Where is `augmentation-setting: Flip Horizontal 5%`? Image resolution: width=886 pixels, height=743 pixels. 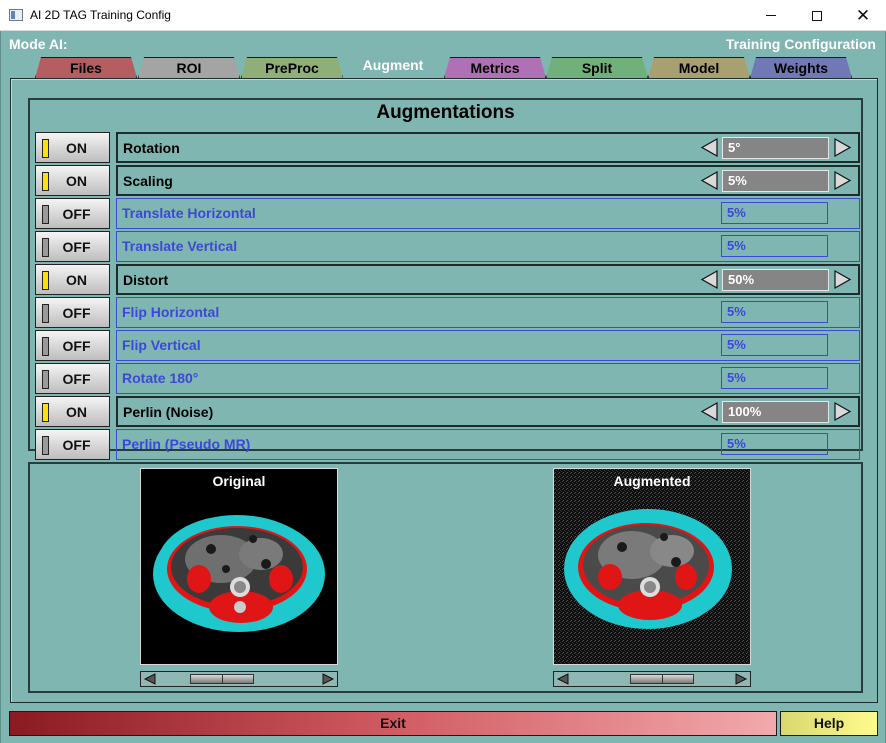 augmentation-setting: Flip Horizontal 5% is located at coordinates (488, 312).